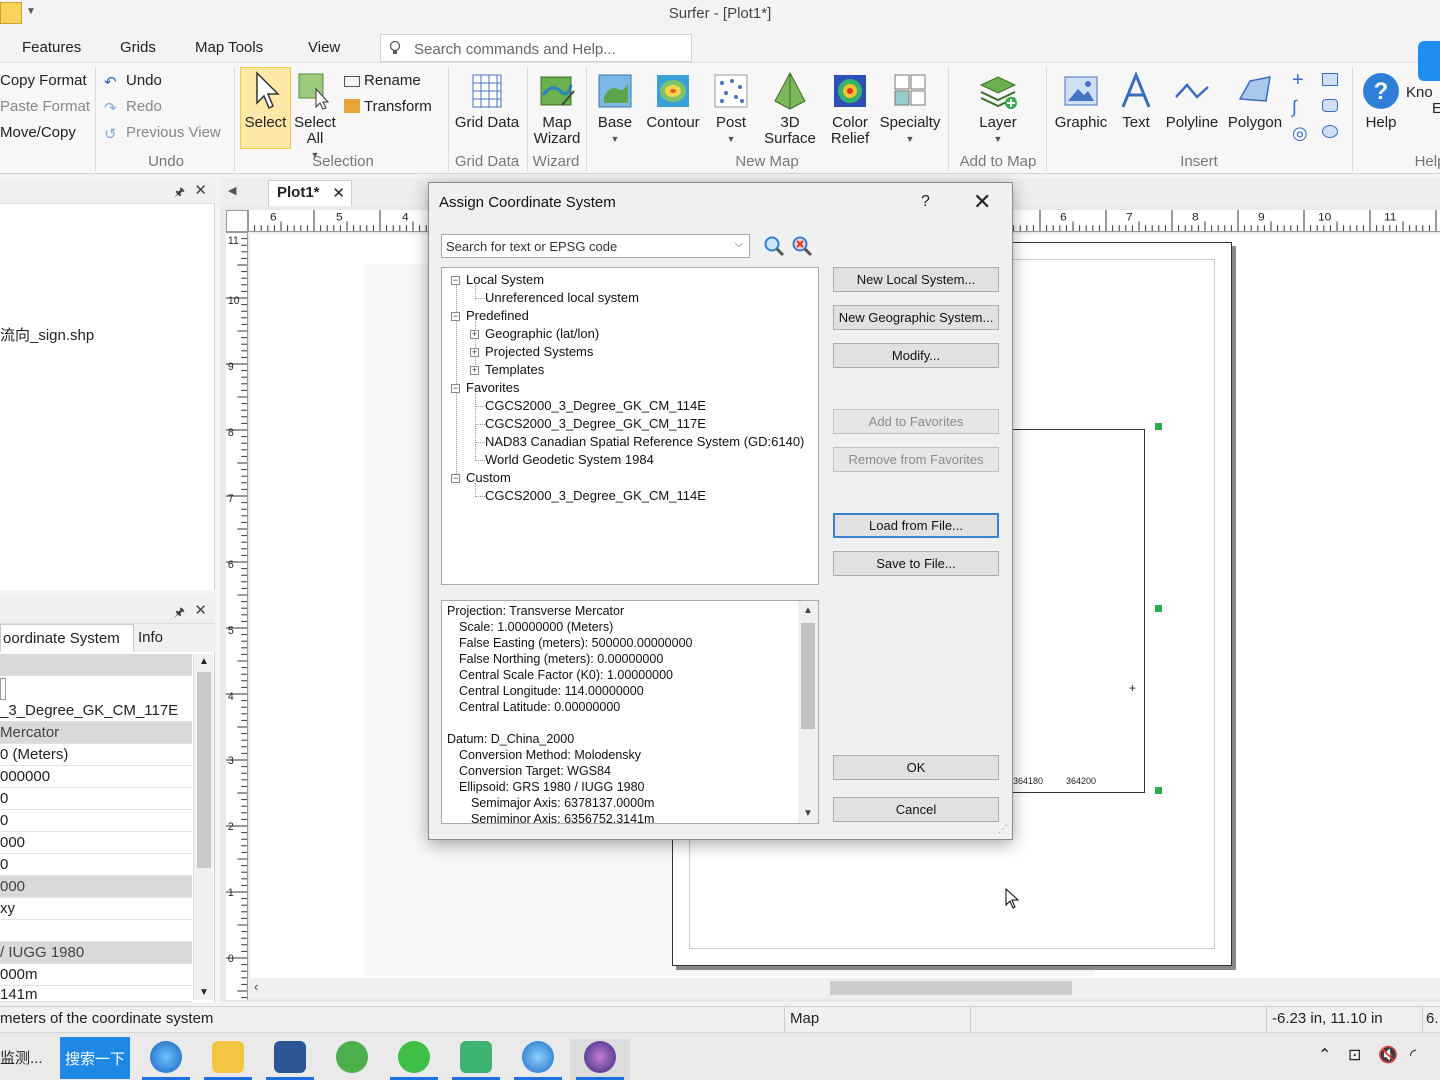  What do you see at coordinates (310, 193) in the screenshot?
I see `tab-plot1: Plot1* ✕` at bounding box center [310, 193].